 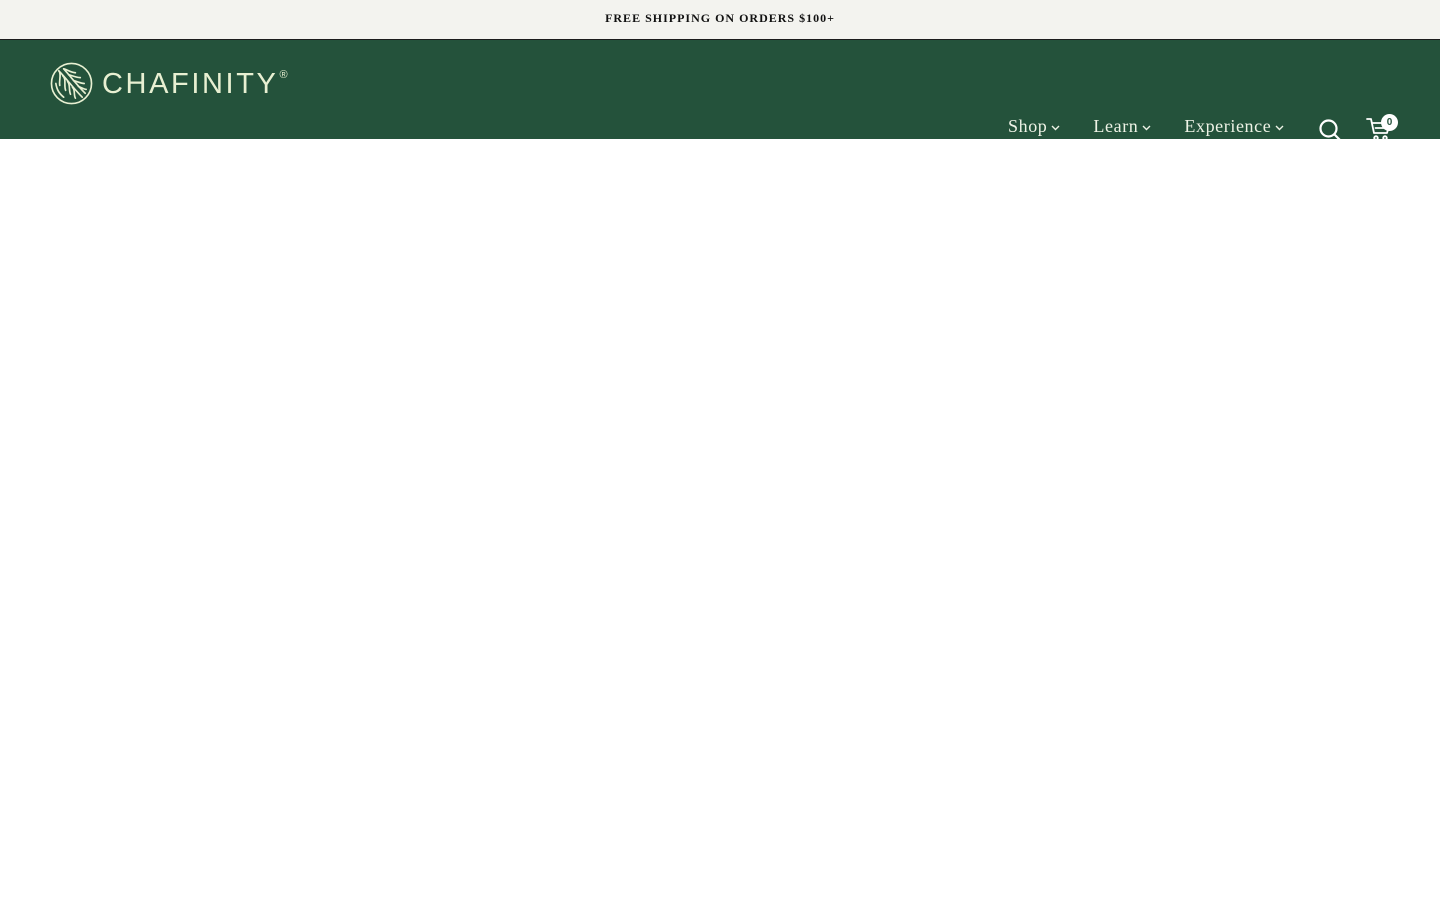 I want to click on nav-item-experience: Experience, so click(x=1234, y=126).